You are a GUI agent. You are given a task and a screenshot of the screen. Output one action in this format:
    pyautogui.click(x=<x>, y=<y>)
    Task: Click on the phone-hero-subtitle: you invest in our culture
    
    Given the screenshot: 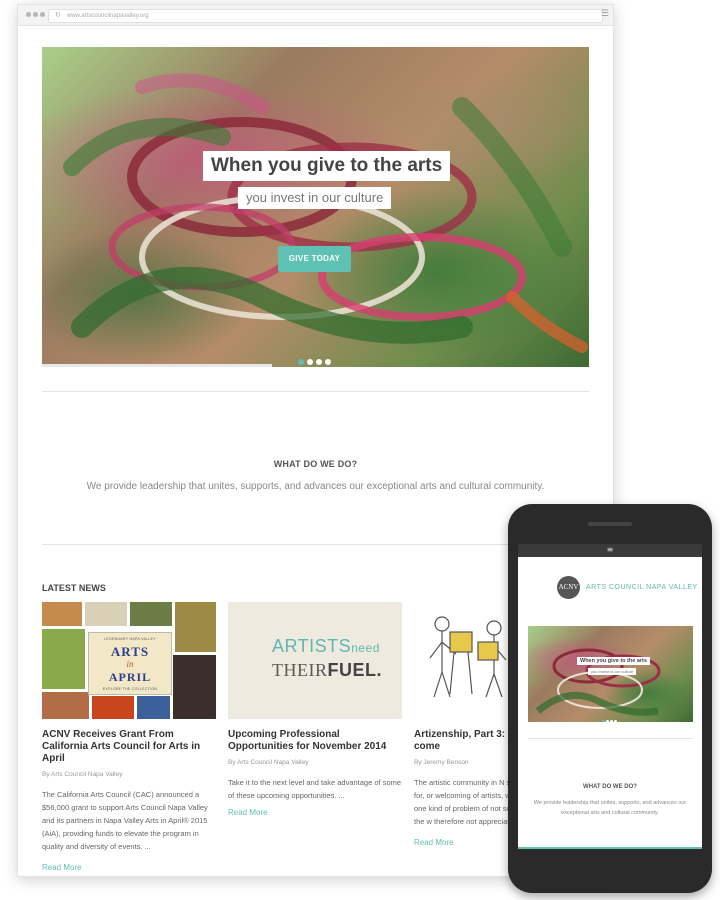 What is the action you would take?
    pyautogui.click(x=612, y=671)
    